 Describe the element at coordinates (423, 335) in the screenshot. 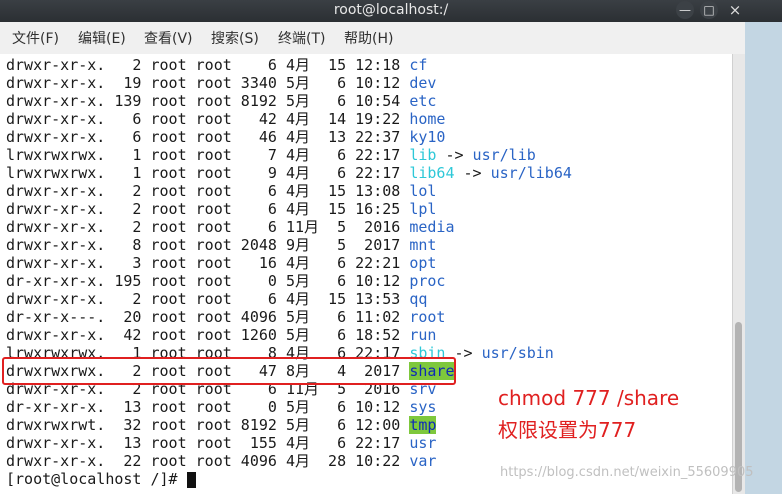

I see `row-name: run` at that location.